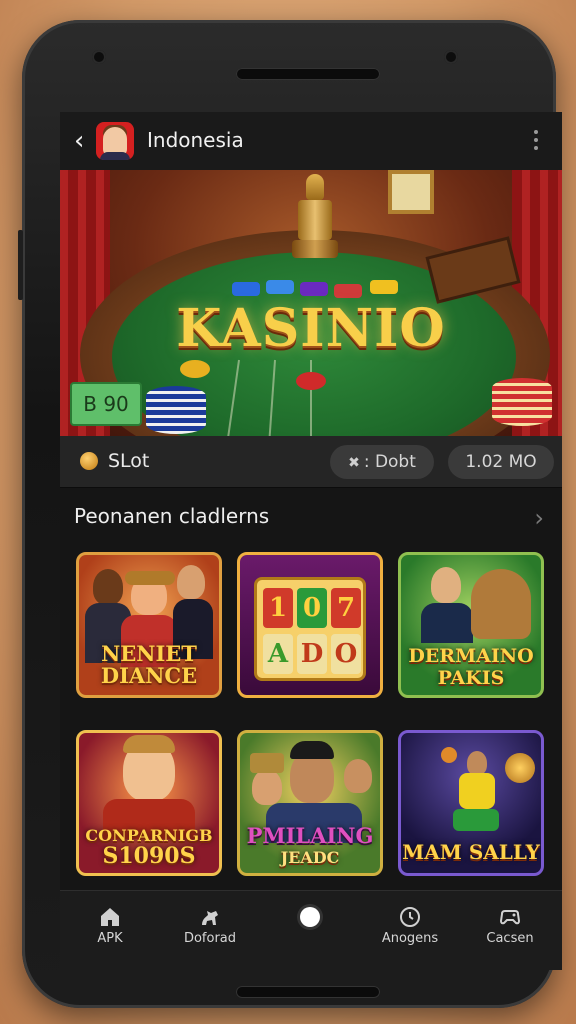 This screenshot has width=576, height=1024. I want to click on horse-figure, so click(501, 604).